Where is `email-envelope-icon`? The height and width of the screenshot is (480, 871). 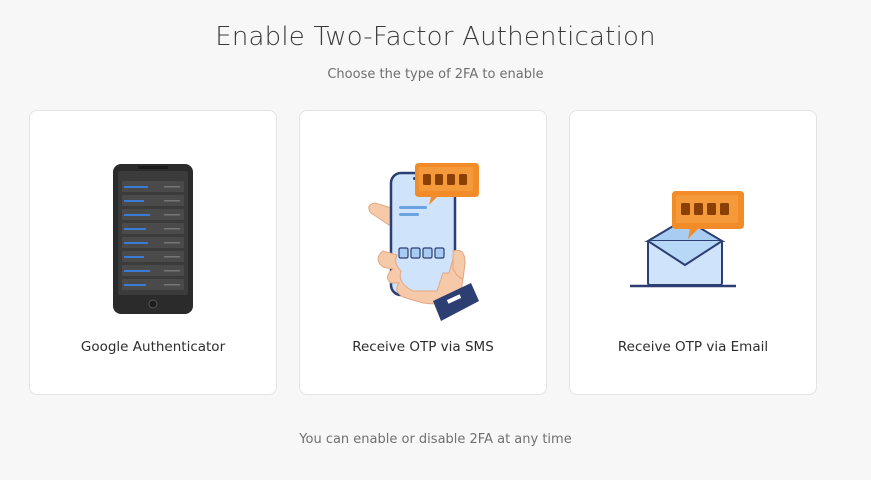
email-envelope-icon is located at coordinates (693, 238).